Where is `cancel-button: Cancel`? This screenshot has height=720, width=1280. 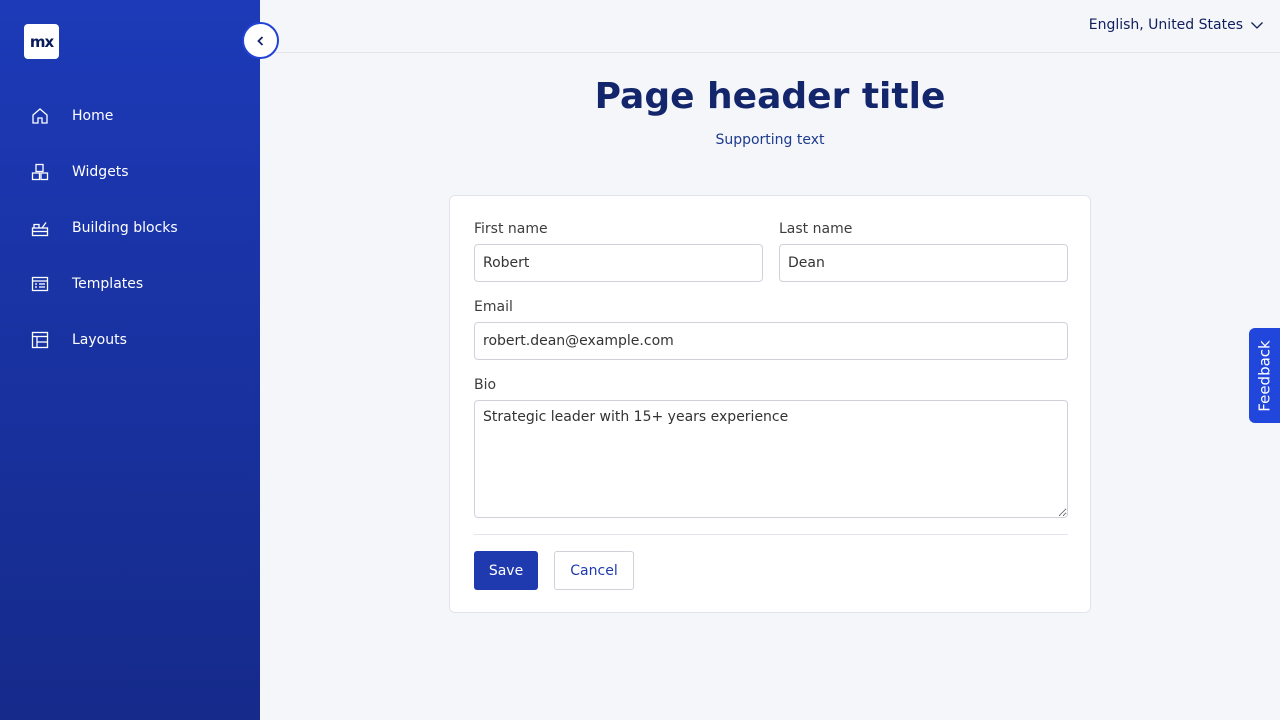 cancel-button: Cancel is located at coordinates (594, 570).